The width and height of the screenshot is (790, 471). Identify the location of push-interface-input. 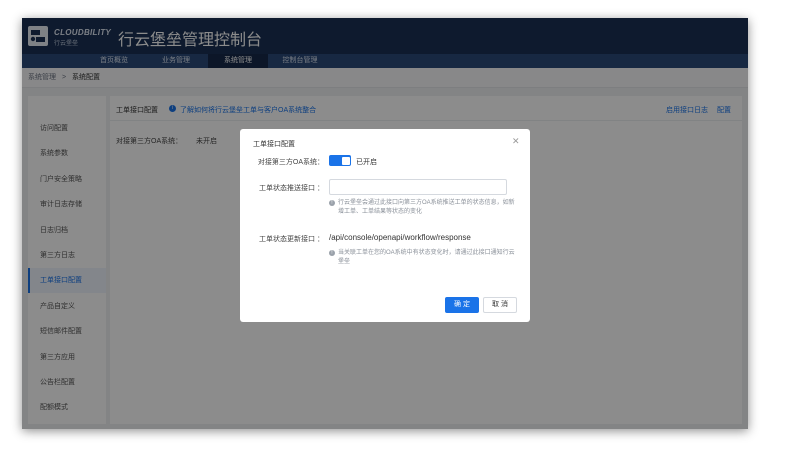
(418, 187).